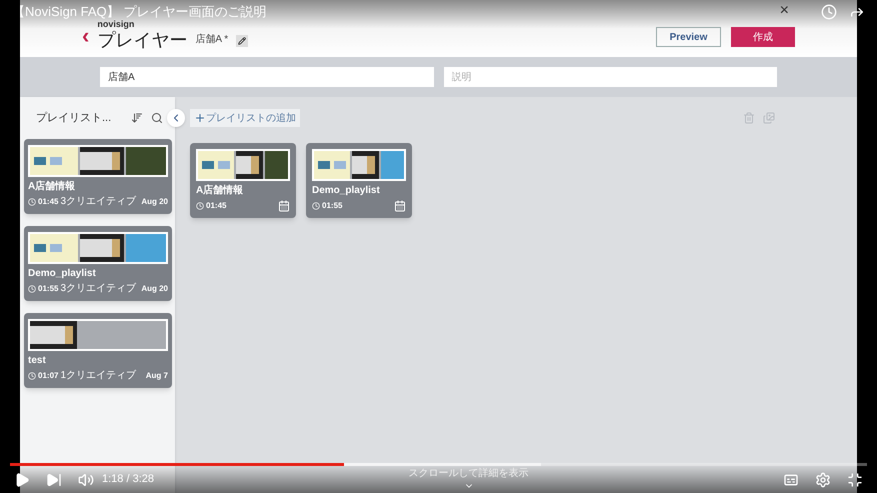 The height and width of the screenshot is (493, 877). I want to click on preview-button: Preview, so click(688, 37).